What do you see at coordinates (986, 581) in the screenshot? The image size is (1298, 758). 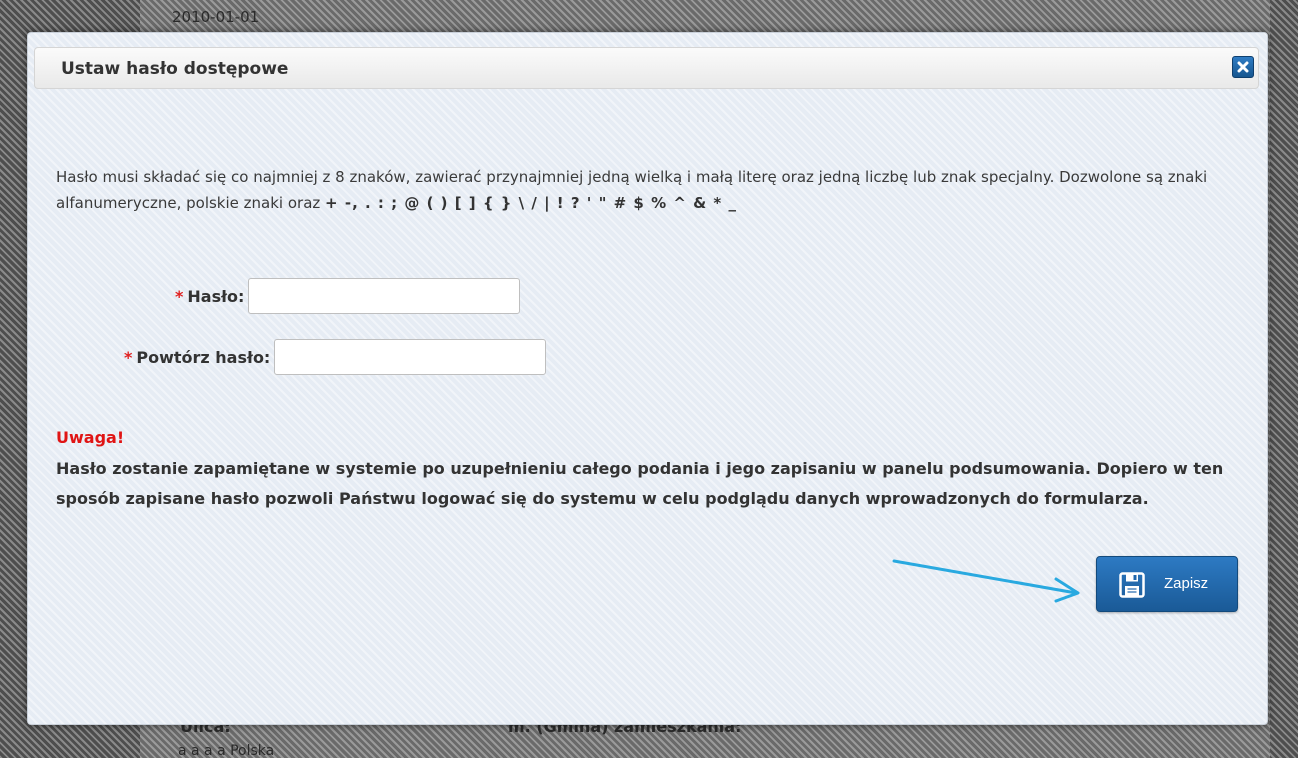 I see `arrow-annotation-icon` at bounding box center [986, 581].